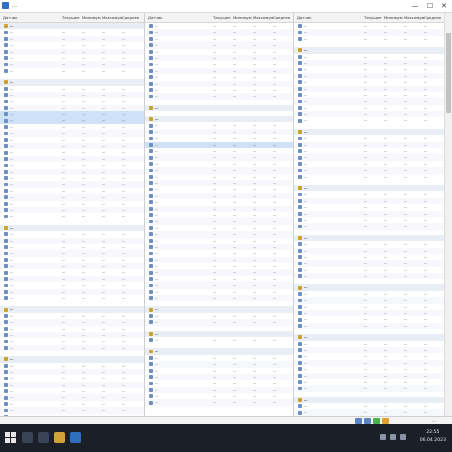 This screenshot has width=452, height=452. Describe the element at coordinates (415, 6) in the screenshot. I see `minimize-button: —` at that location.